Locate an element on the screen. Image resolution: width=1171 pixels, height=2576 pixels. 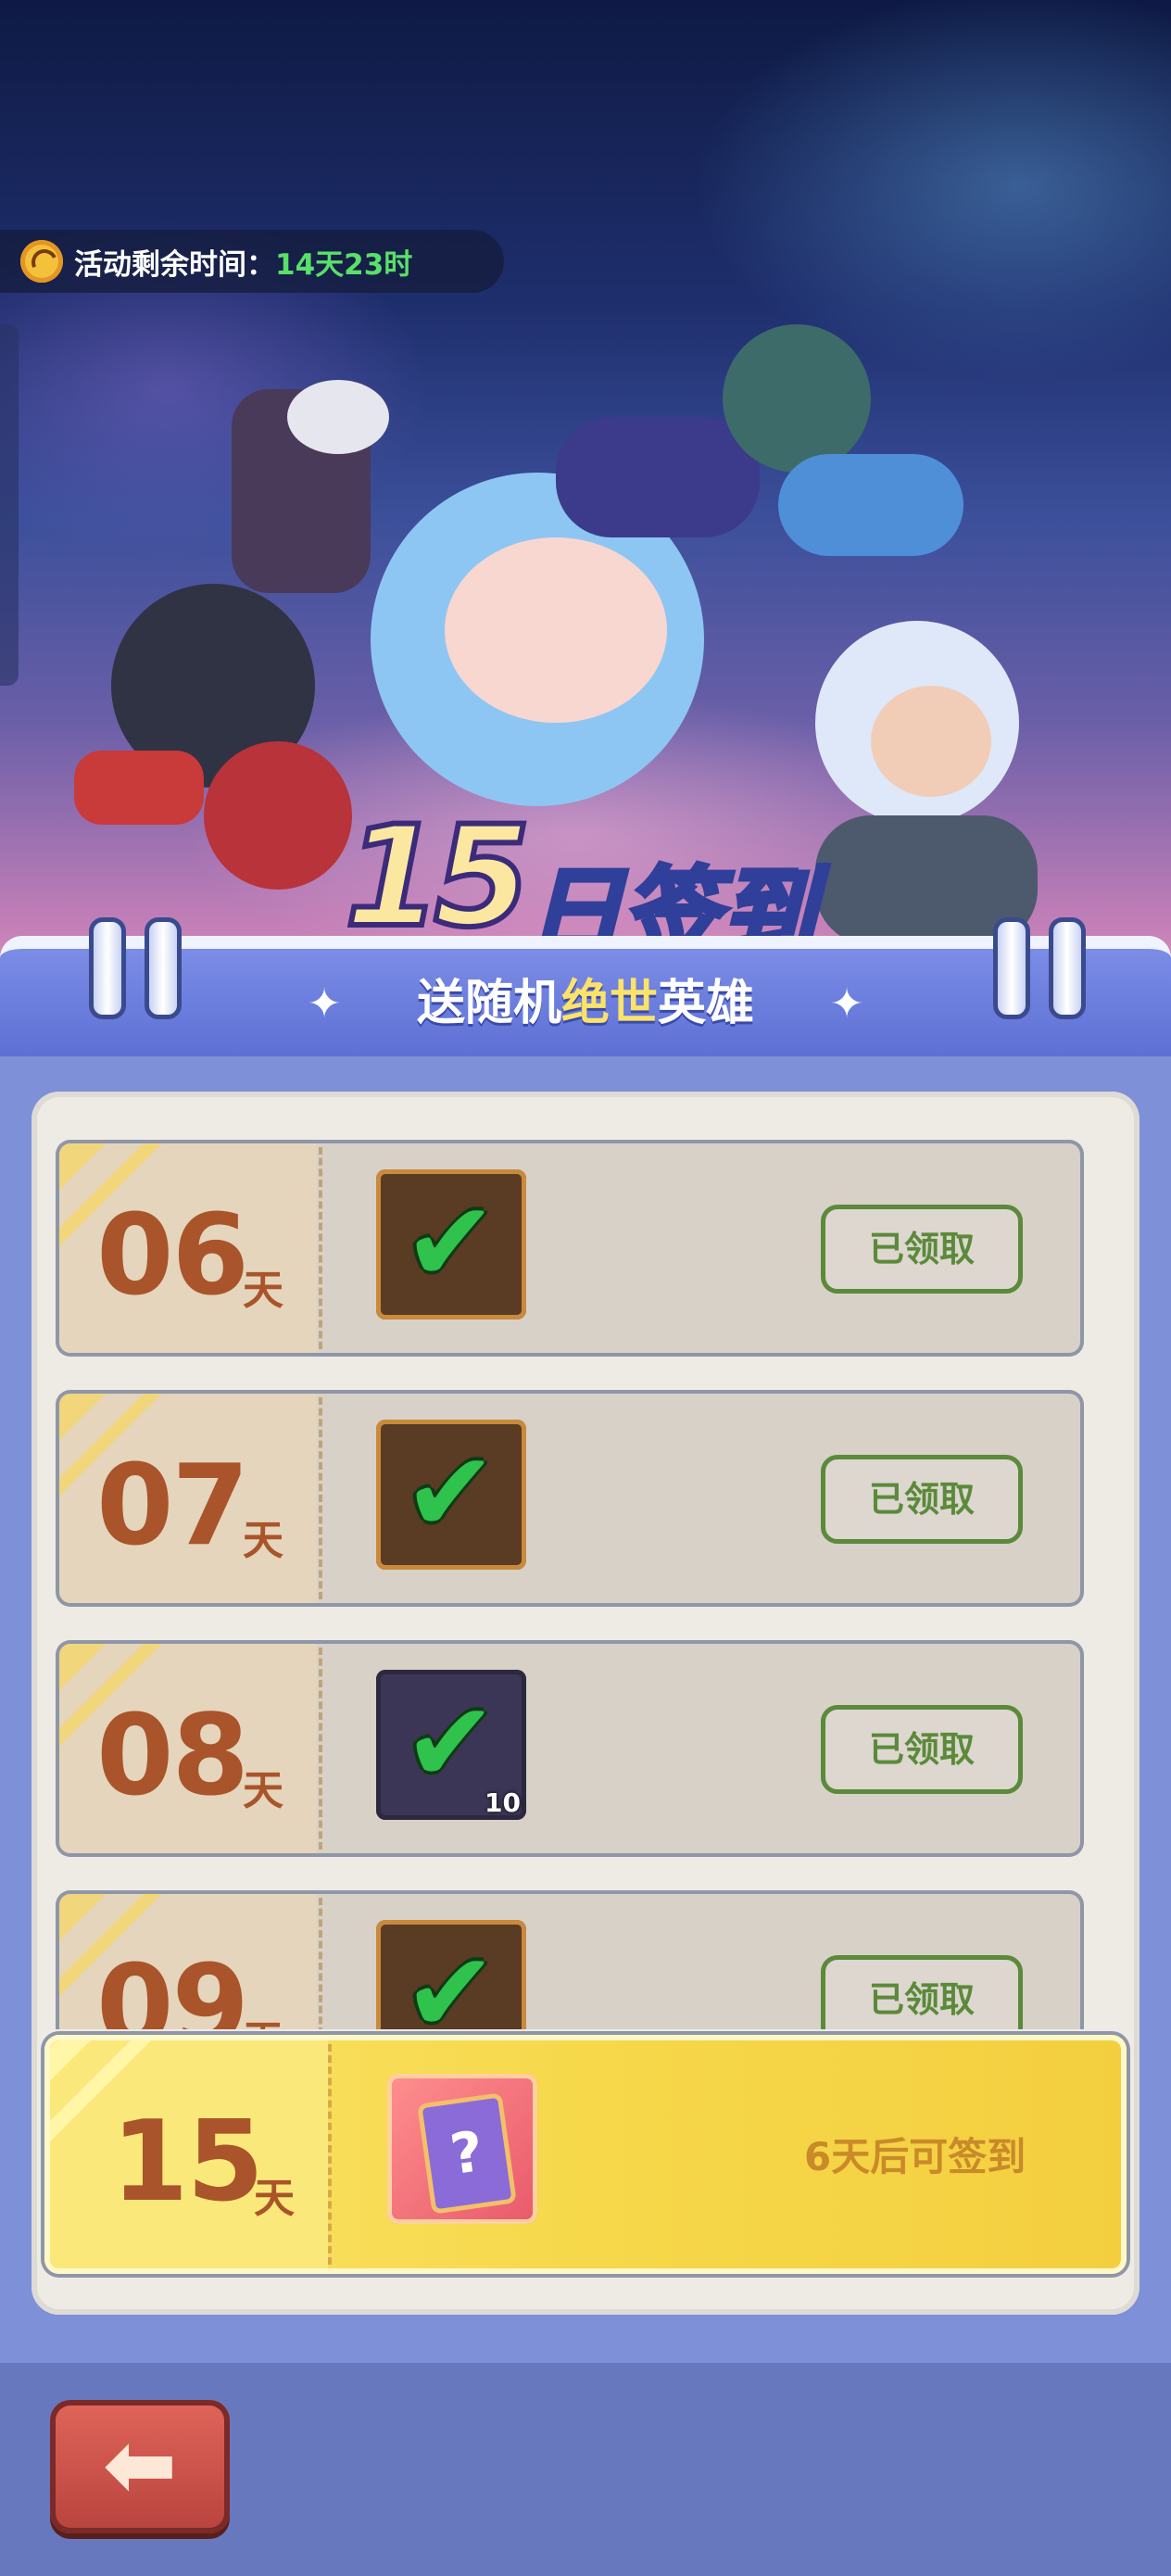
day-box: 15 天 is located at coordinates (189, 2154).